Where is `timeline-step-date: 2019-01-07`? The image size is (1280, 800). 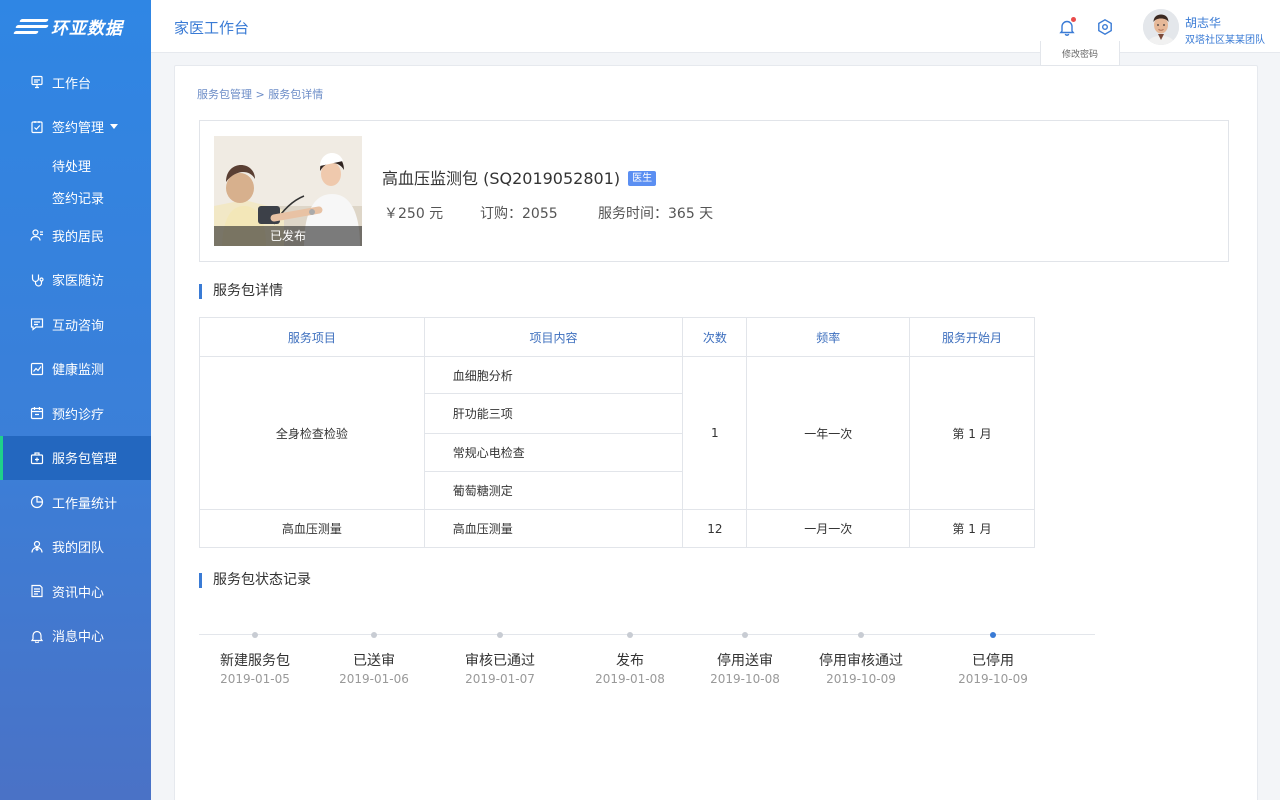 timeline-step-date: 2019-01-07 is located at coordinates (500, 679).